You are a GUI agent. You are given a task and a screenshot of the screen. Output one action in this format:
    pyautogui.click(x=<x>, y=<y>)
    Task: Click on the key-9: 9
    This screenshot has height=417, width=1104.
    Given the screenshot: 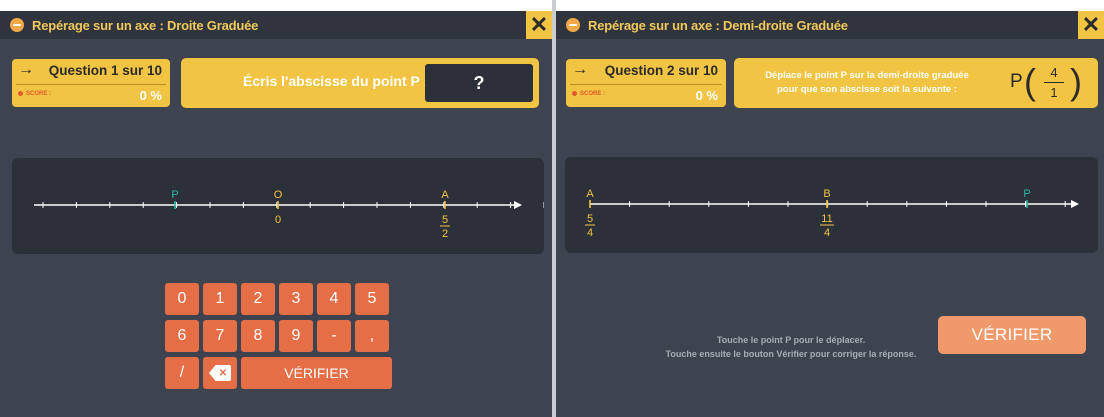 What is the action you would take?
    pyautogui.click(x=296, y=336)
    